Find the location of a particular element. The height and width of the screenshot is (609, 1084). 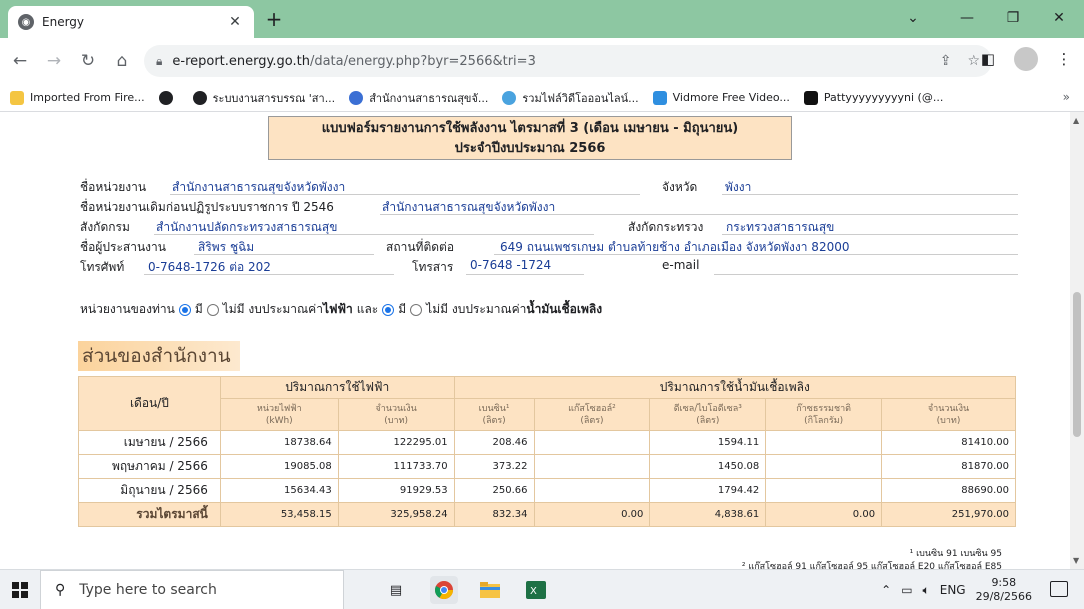

month-column-header: เดือน/ปี is located at coordinates (149, 403).